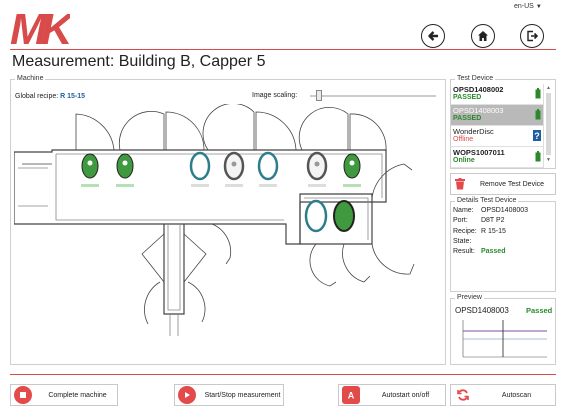 This screenshot has width=567, height=415. Describe the element at coordinates (77, 395) in the screenshot. I see `complete-machine-label: Complete machine` at that location.